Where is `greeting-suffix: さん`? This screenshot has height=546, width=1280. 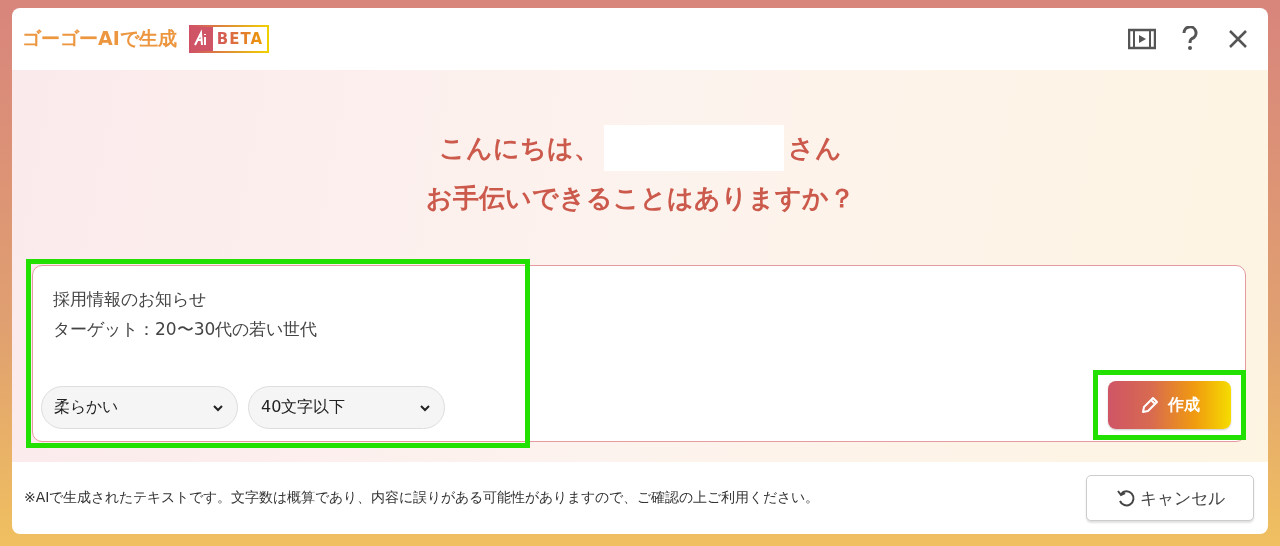 greeting-suffix: さん is located at coordinates (814, 148).